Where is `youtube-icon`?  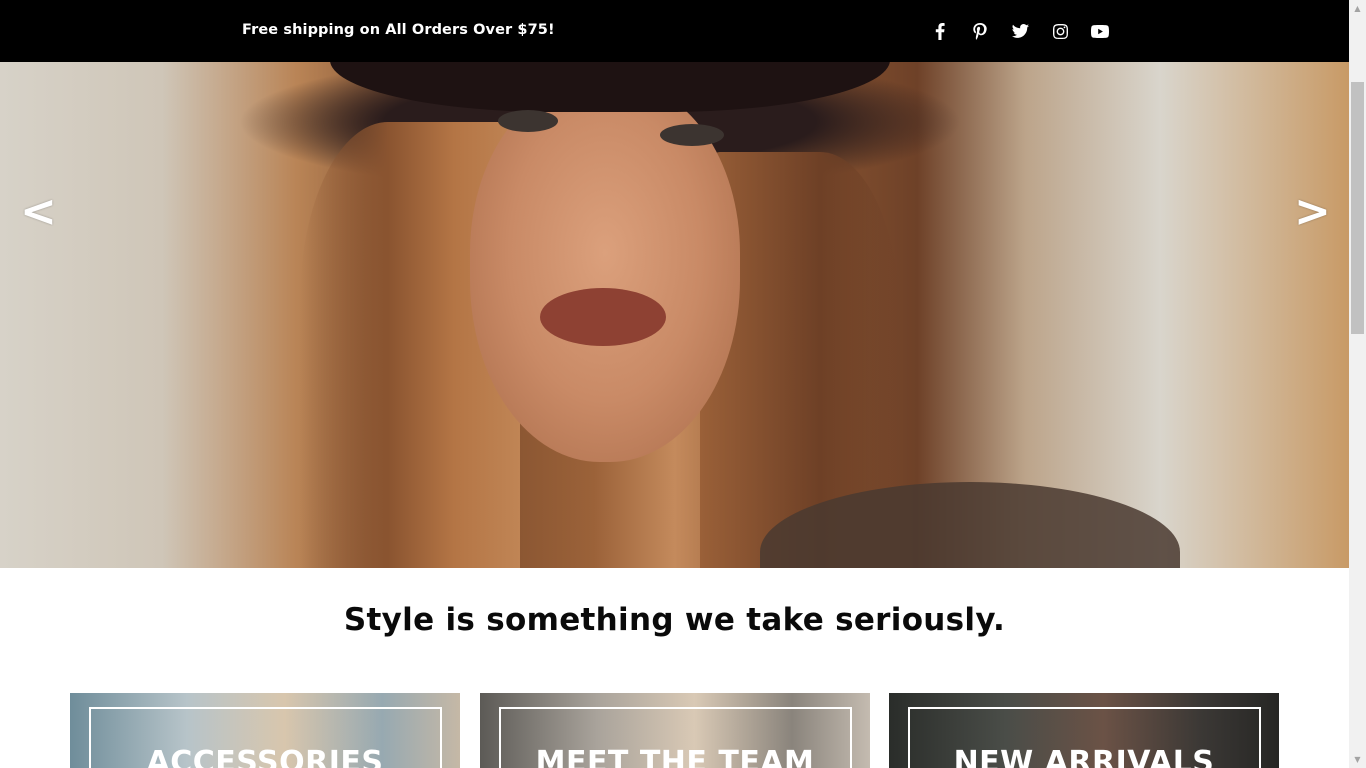 youtube-icon is located at coordinates (1100, 31).